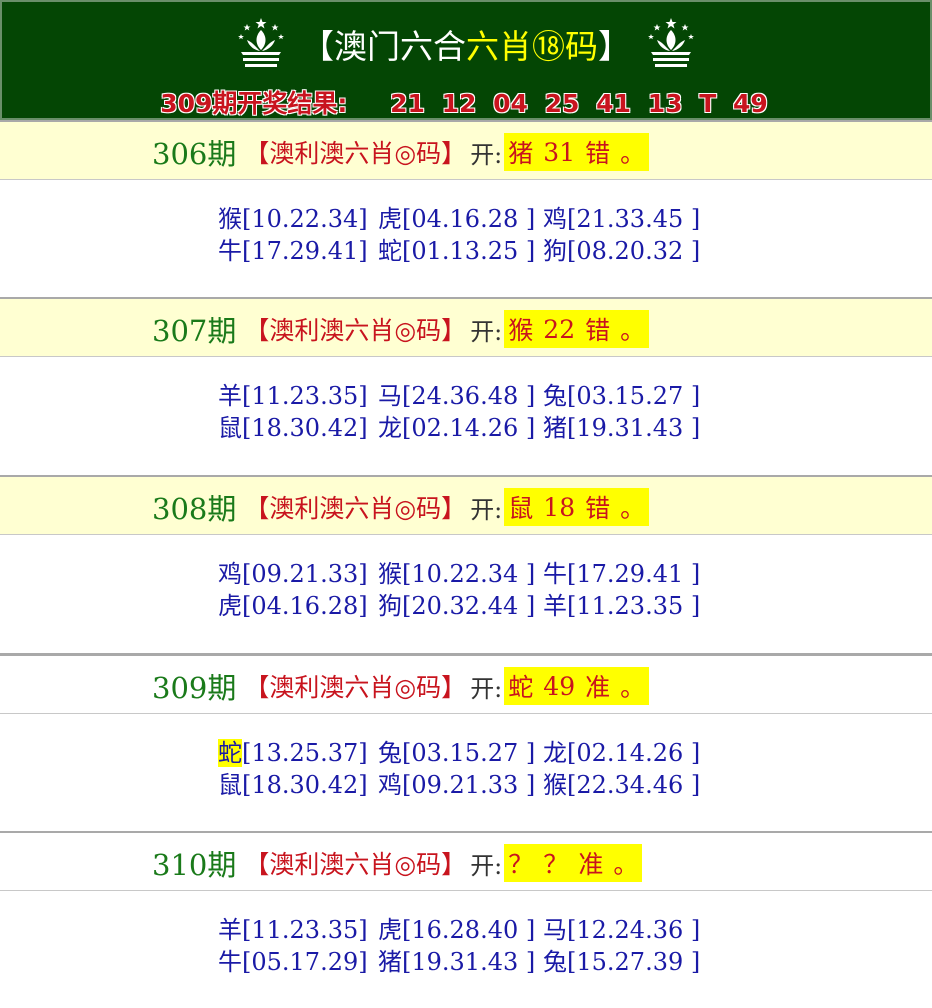 The width and height of the screenshot is (932, 1008). Describe the element at coordinates (230, 753) in the screenshot. I see `highlighted-zodiac: 蛇` at that location.